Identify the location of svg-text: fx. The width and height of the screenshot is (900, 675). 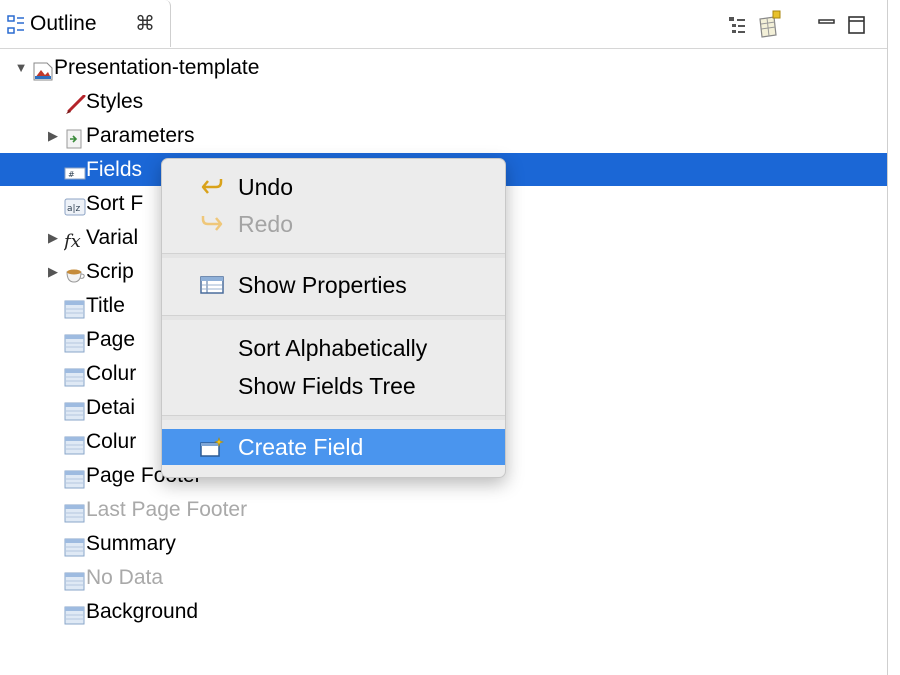
(72, 241).